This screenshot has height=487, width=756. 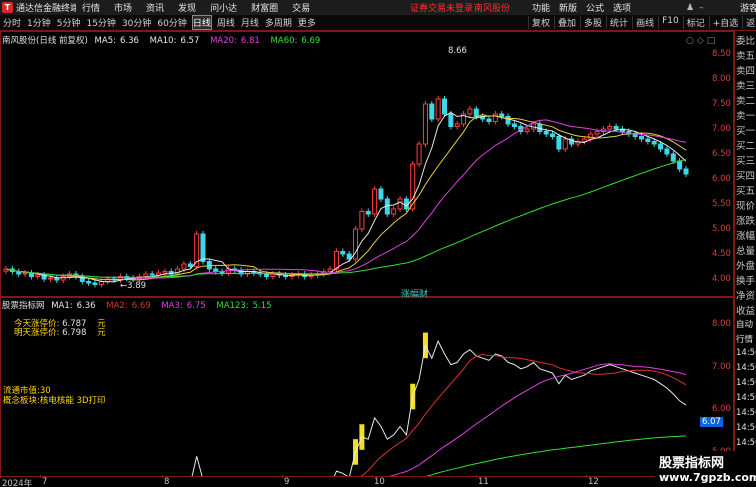 What do you see at coordinates (171, 22) in the screenshot?
I see `period-tab-5: 60分钟` at bounding box center [171, 22].